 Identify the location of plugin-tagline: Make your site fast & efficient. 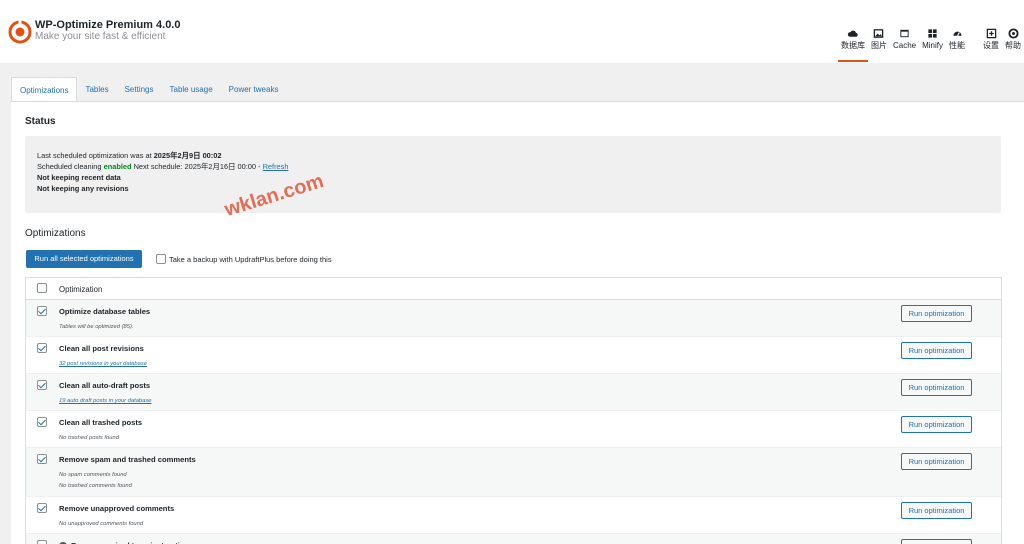
(100, 36).